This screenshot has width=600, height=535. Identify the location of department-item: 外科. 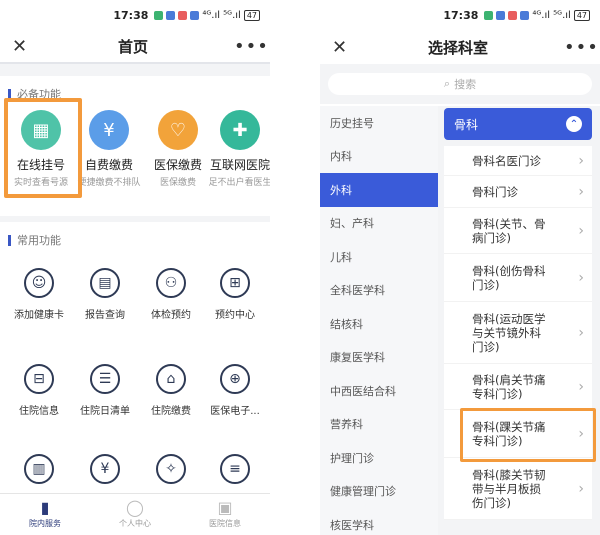
(379, 190).